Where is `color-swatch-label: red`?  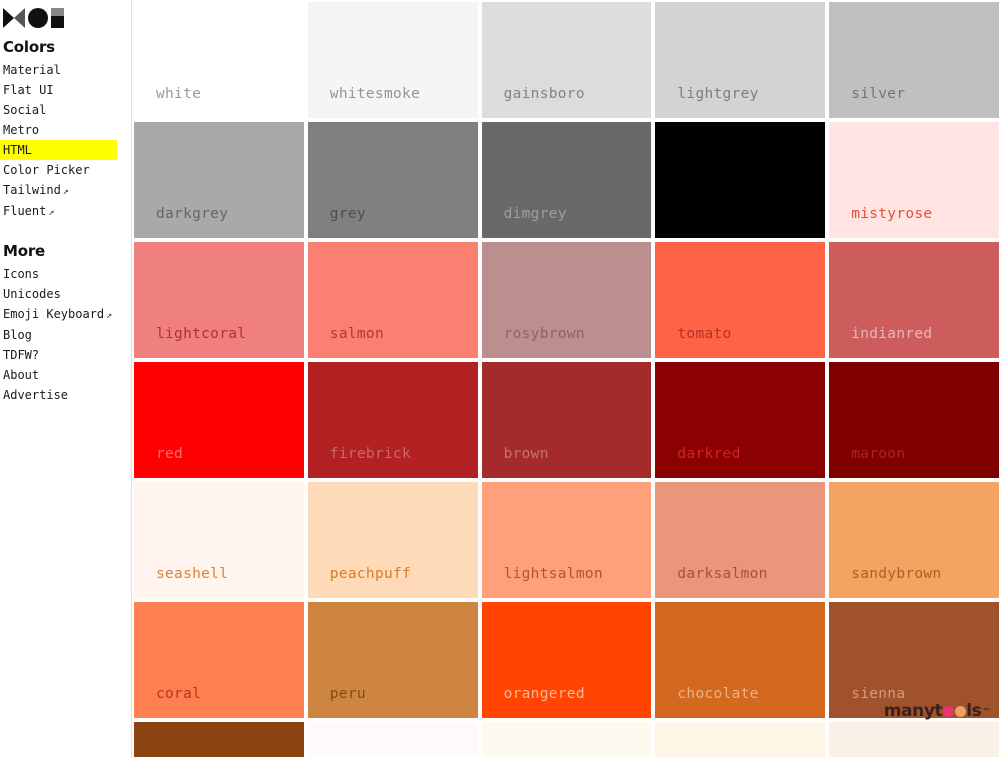 color-swatch-label: red is located at coordinates (170, 454).